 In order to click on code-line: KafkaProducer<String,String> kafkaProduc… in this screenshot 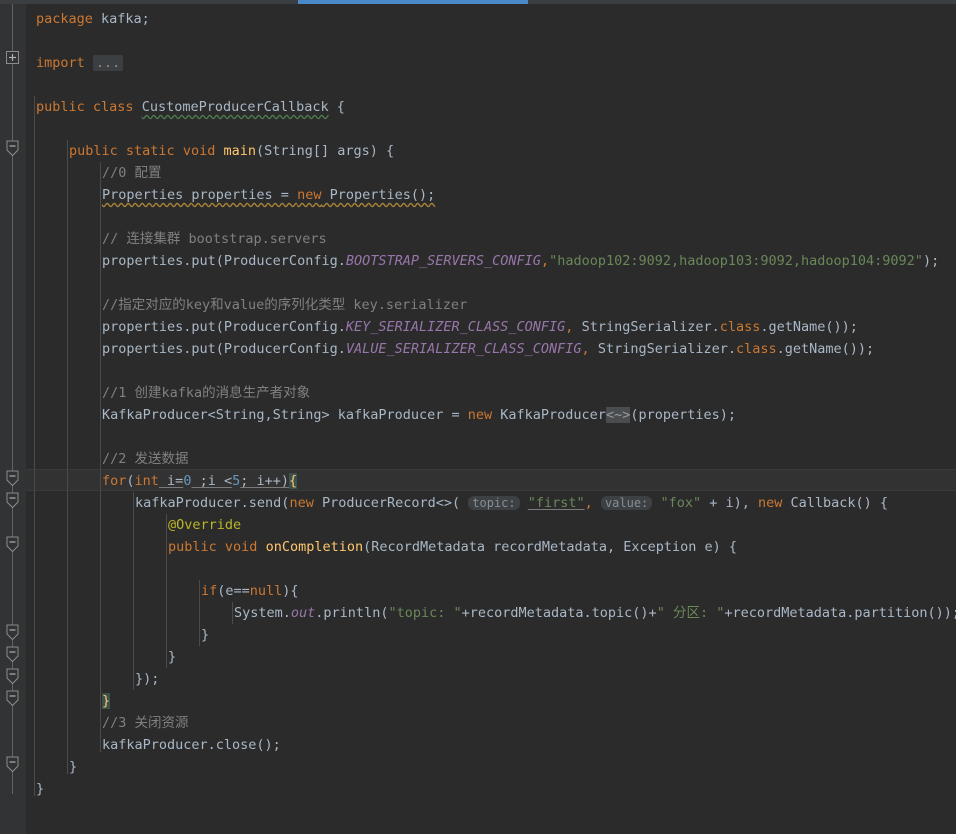, I will do `click(419, 415)`.